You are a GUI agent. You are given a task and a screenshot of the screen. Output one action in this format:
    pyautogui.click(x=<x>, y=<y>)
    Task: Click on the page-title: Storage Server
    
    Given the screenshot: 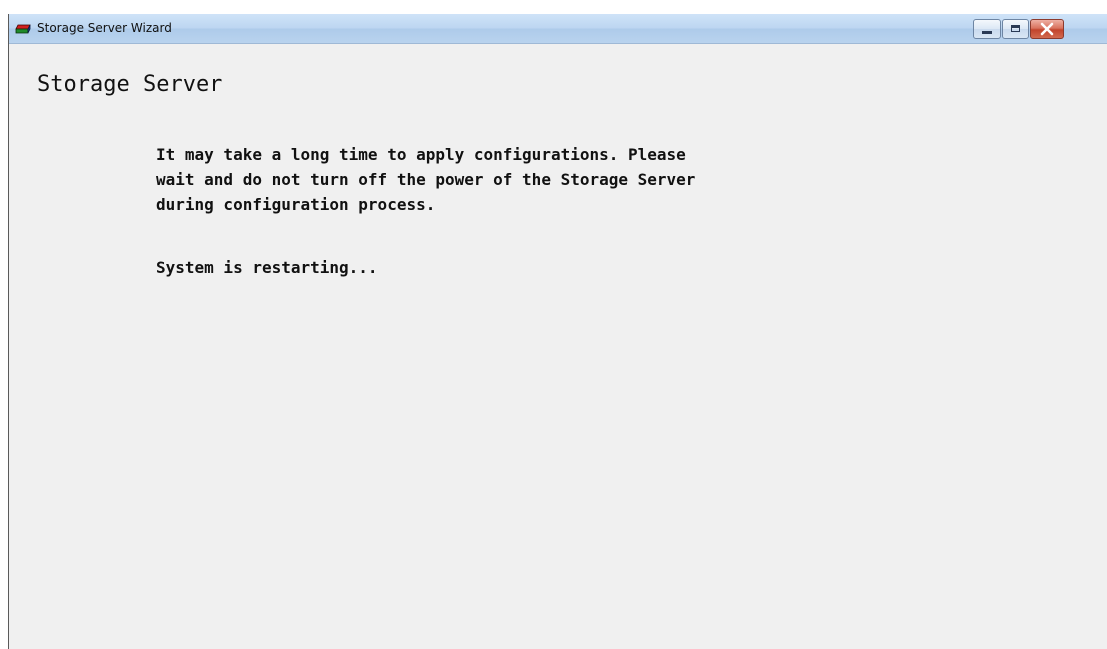 What is the action you would take?
    pyautogui.click(x=130, y=84)
    